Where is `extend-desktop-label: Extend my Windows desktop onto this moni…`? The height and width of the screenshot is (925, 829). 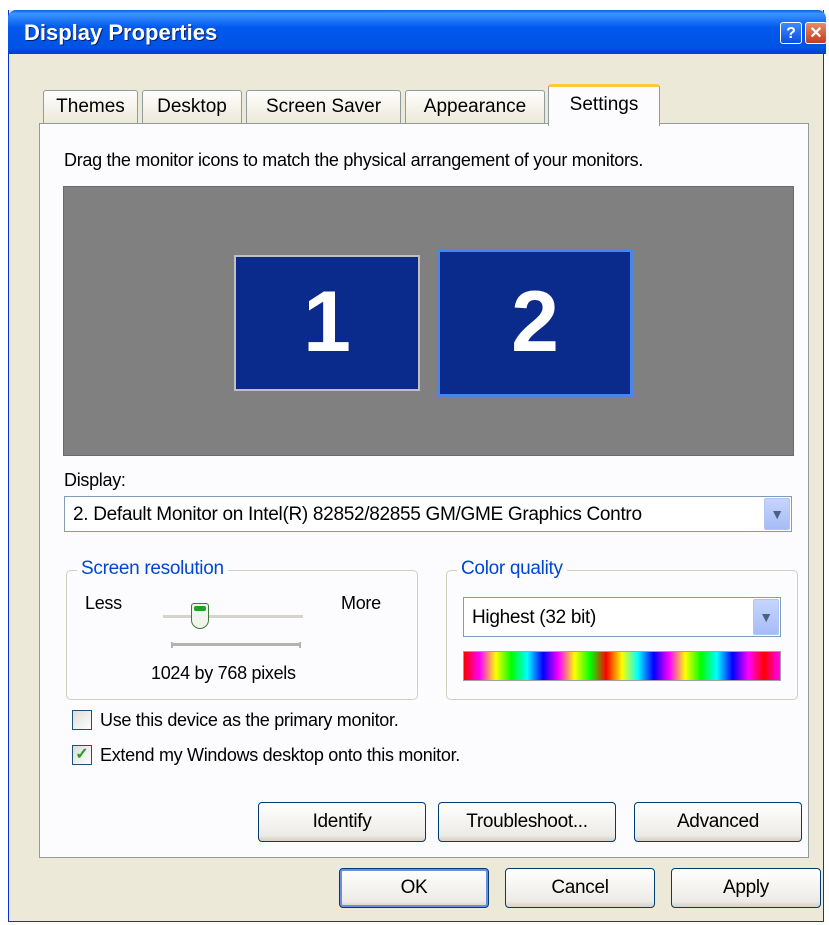 extend-desktop-label: Extend my Windows desktop onto this moni… is located at coordinates (280, 755).